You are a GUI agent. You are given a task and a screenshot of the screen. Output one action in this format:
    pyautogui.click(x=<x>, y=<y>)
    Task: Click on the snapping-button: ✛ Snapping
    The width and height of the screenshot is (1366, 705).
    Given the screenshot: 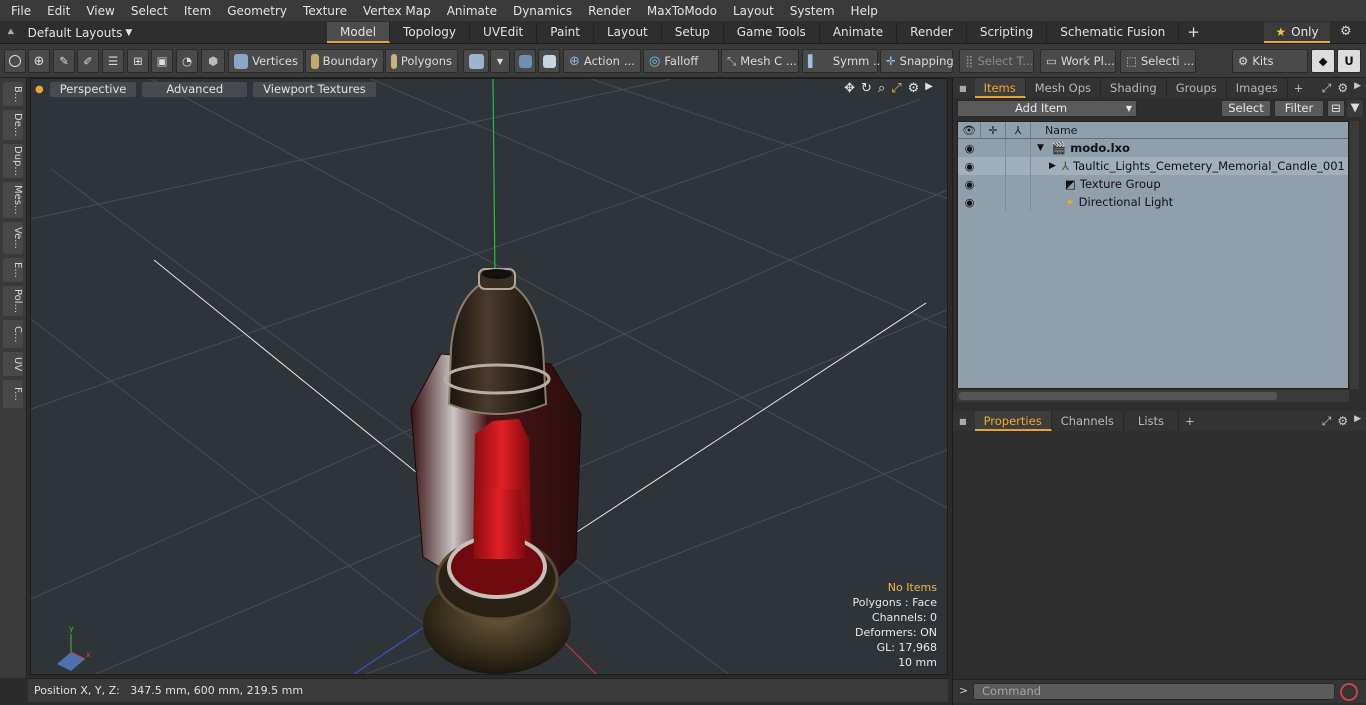 What is the action you would take?
    pyautogui.click(x=917, y=61)
    